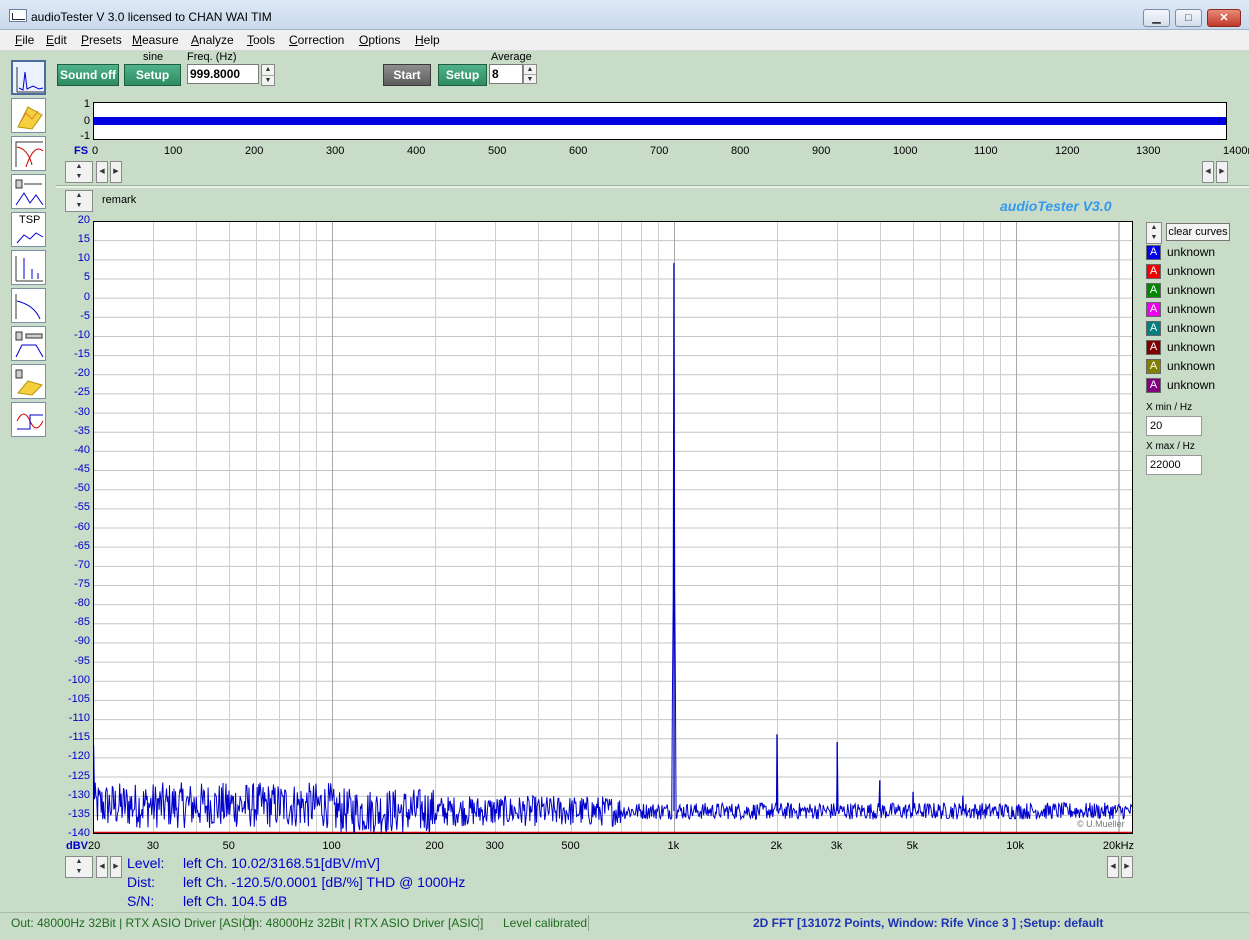 The image size is (1249, 940). Describe the element at coordinates (102, 867) in the screenshot. I see `plot-scroll-left: ◀` at that location.